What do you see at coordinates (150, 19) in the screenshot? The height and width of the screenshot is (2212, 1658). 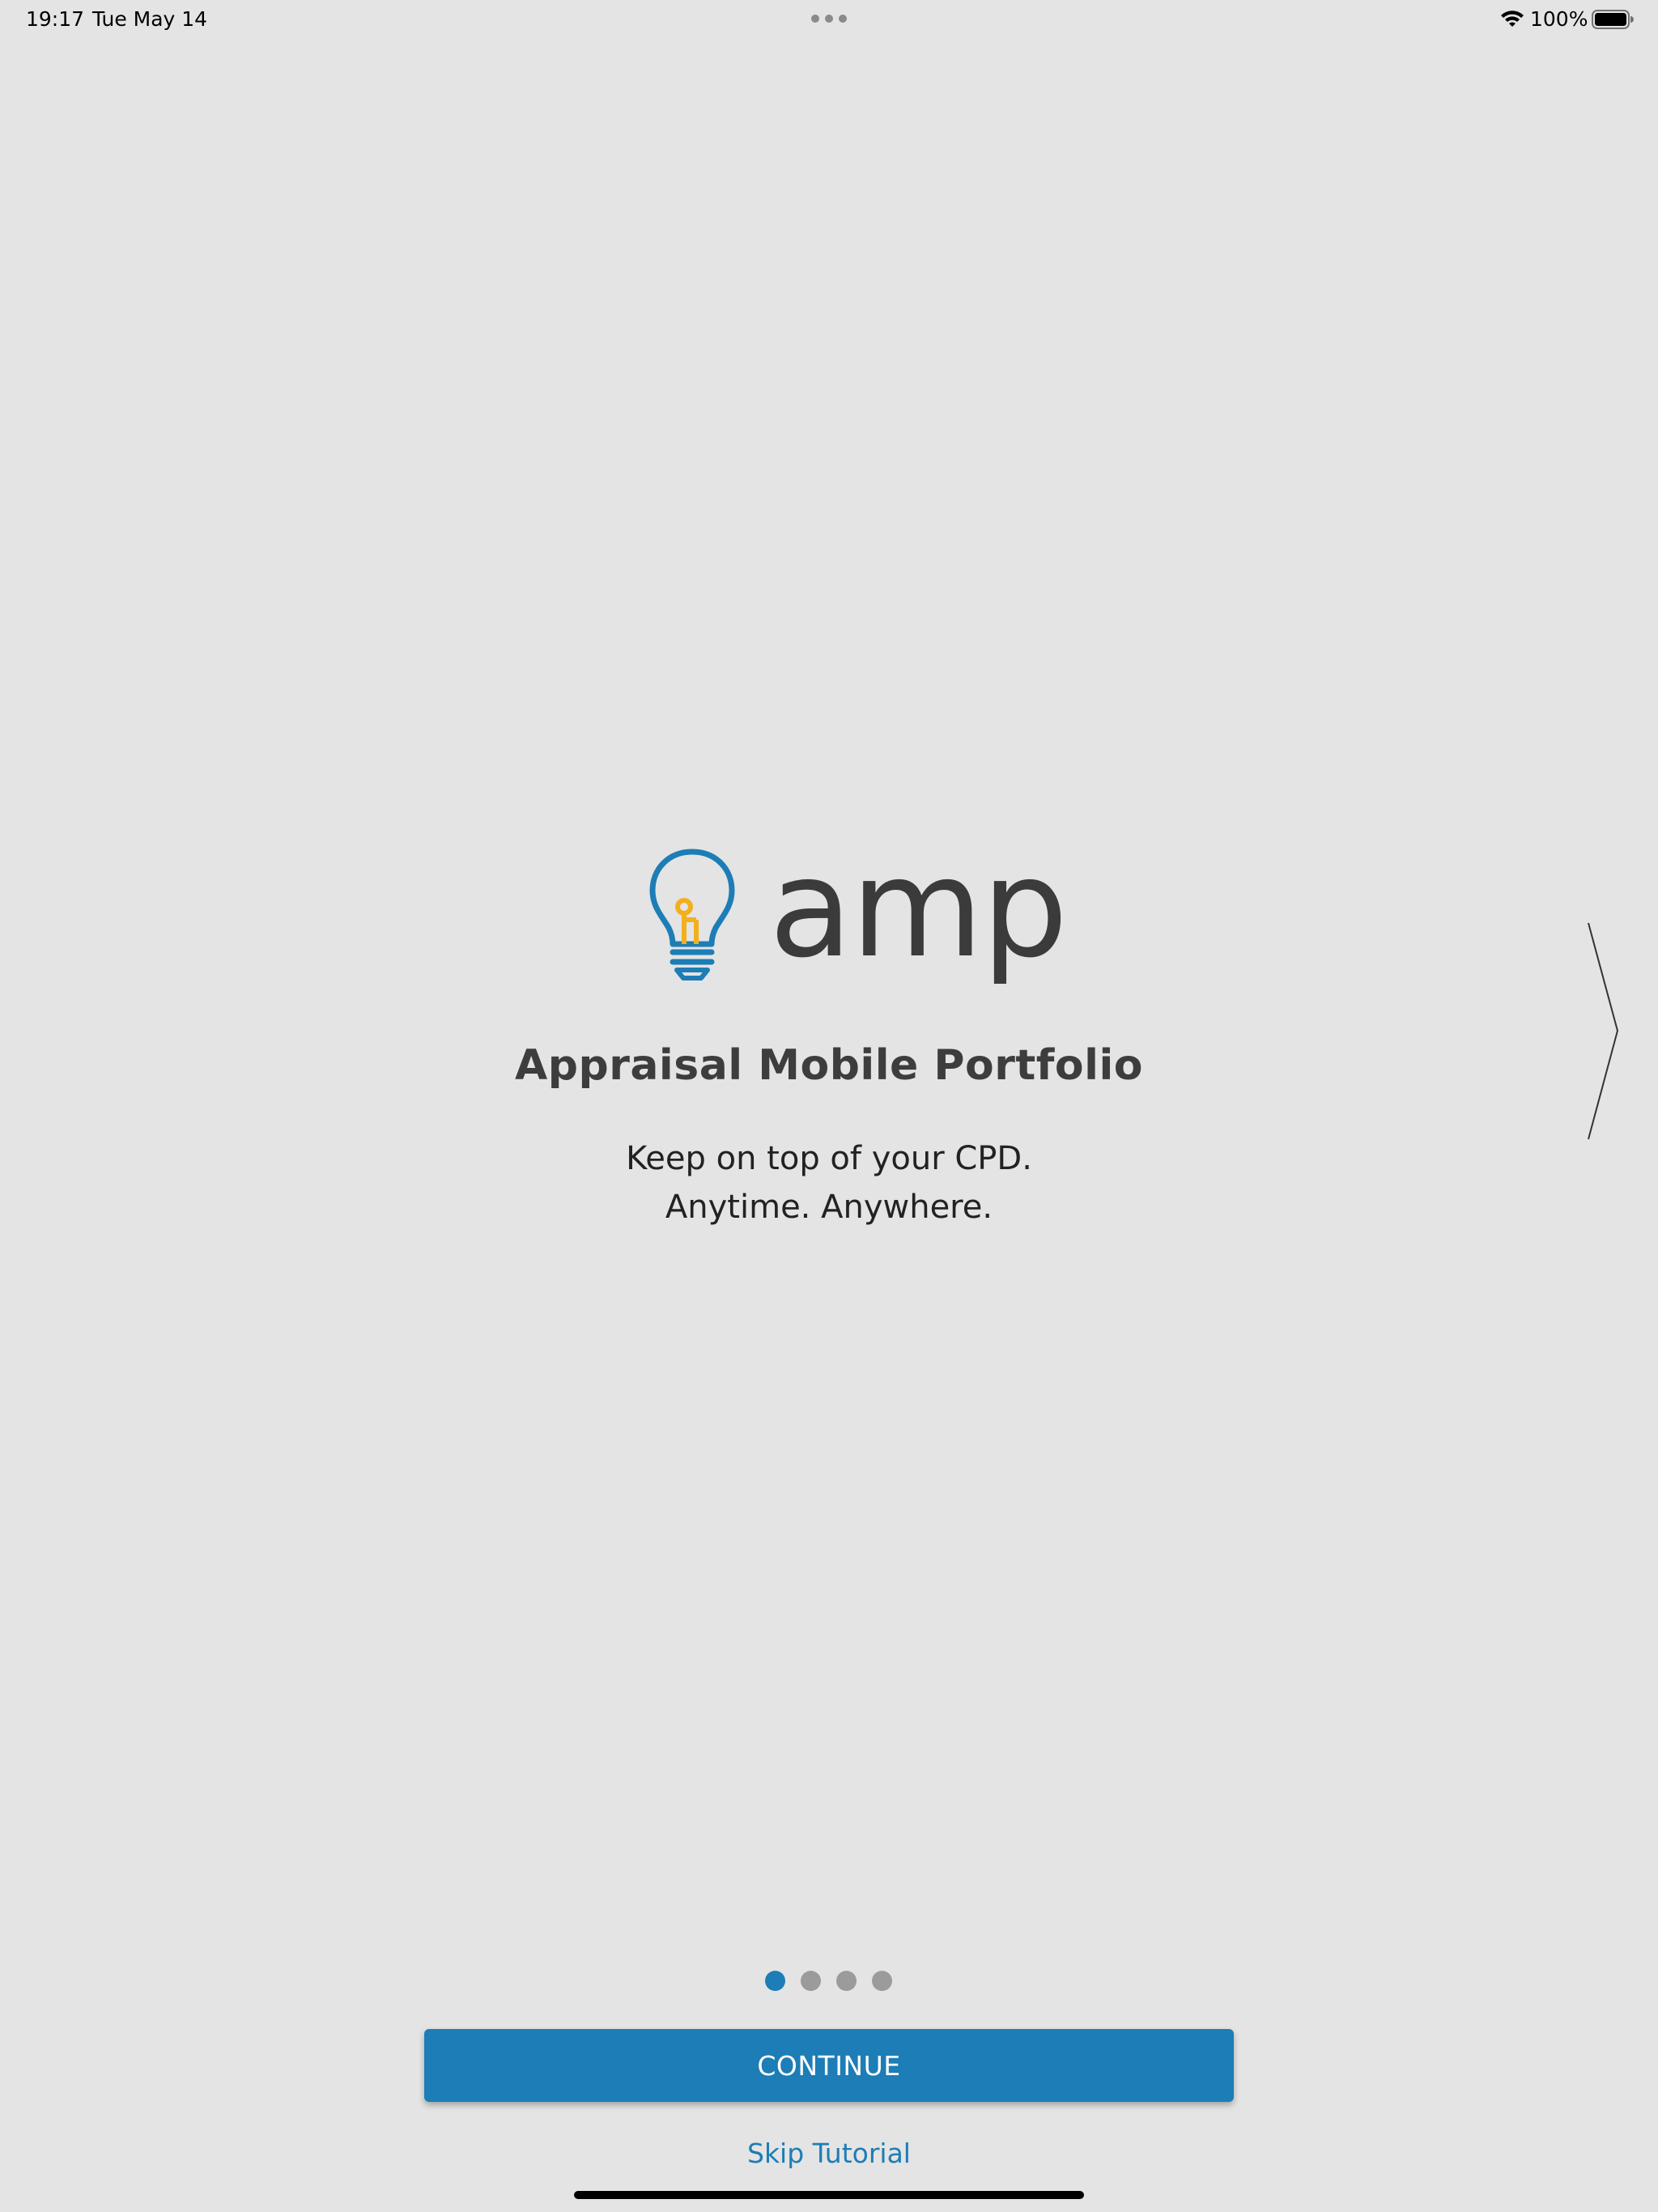 I see `status-date: Tue May 14` at bounding box center [150, 19].